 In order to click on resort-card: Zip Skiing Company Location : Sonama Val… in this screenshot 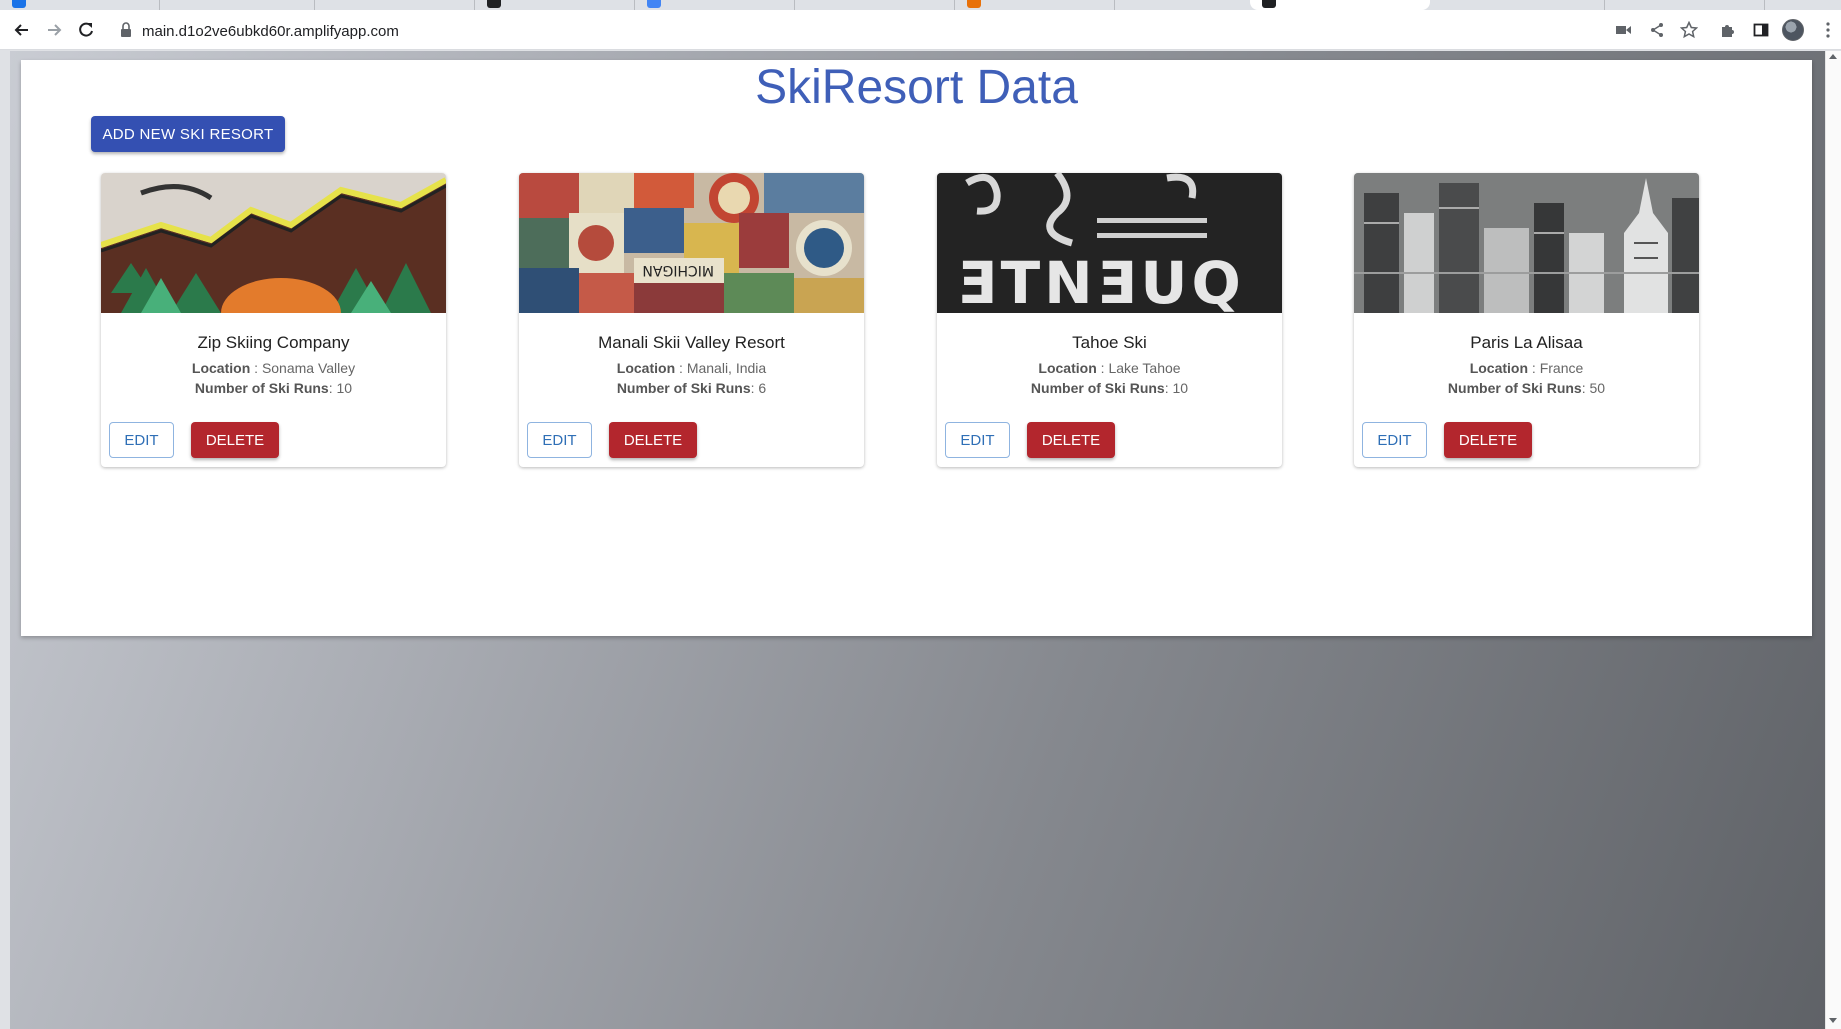, I will do `click(273, 320)`.